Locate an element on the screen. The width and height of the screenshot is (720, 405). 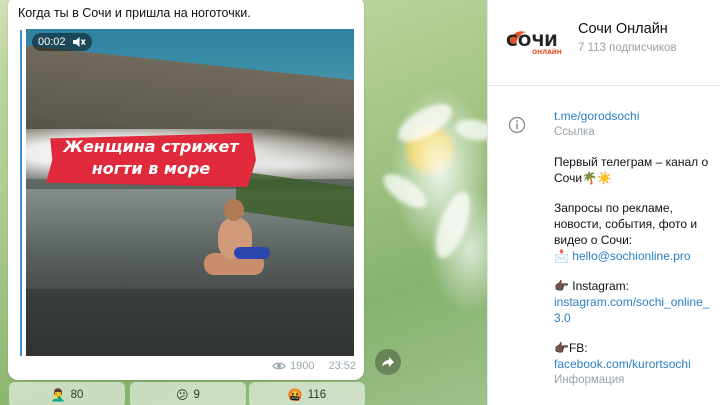
video-banner-line-2: ногти в море is located at coordinates (151, 168).